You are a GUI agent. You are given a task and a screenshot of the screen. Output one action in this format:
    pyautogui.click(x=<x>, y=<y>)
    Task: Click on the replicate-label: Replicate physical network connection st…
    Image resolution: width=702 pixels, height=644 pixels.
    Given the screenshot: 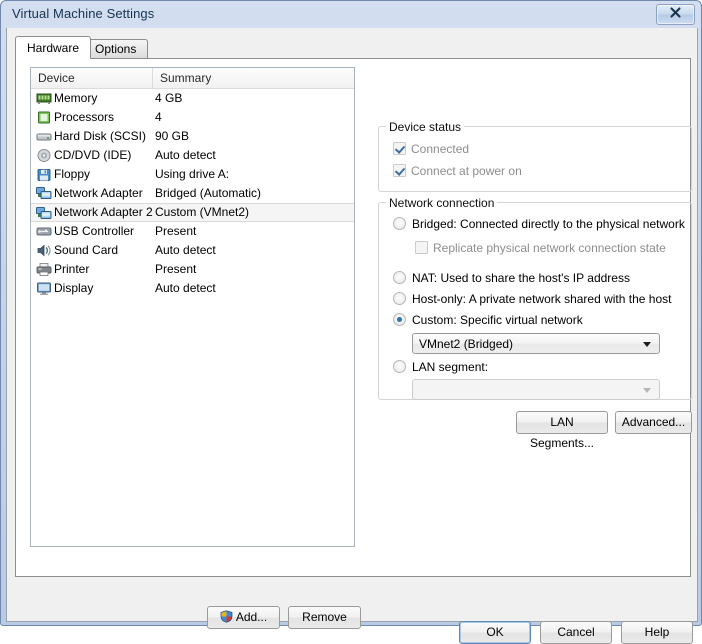 What is the action you would take?
    pyautogui.click(x=549, y=248)
    